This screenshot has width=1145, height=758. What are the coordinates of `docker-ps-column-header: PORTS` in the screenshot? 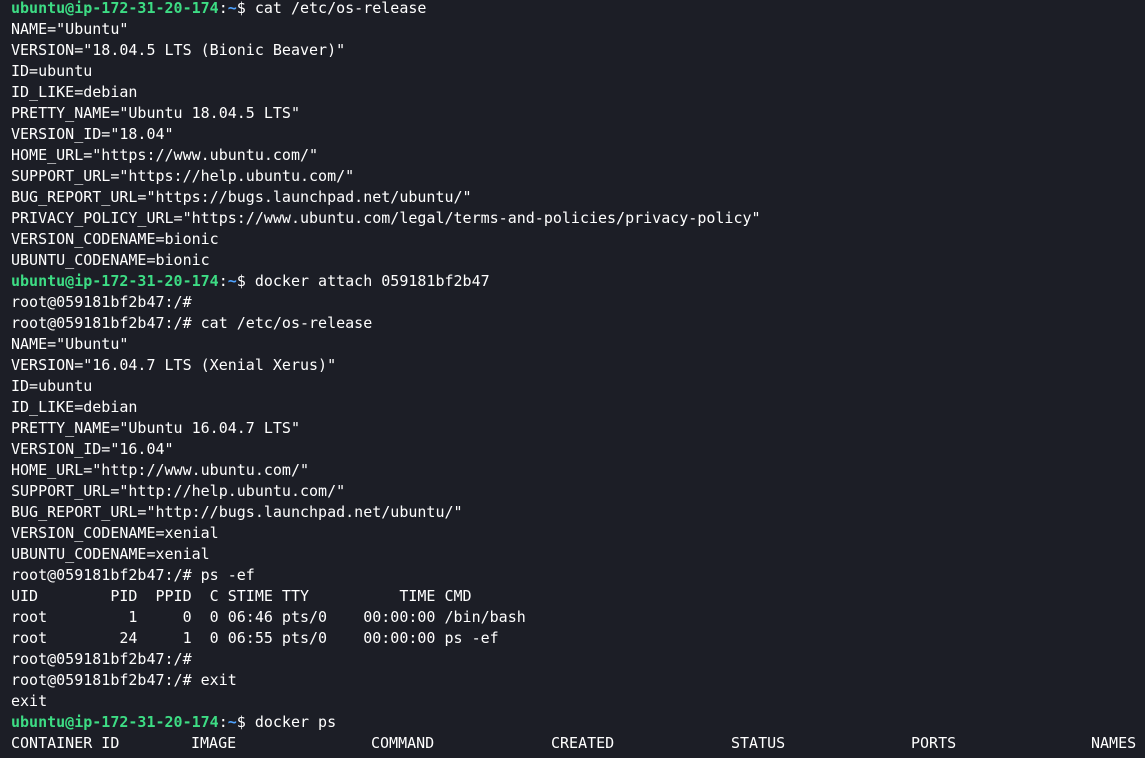 It's located at (934, 743).